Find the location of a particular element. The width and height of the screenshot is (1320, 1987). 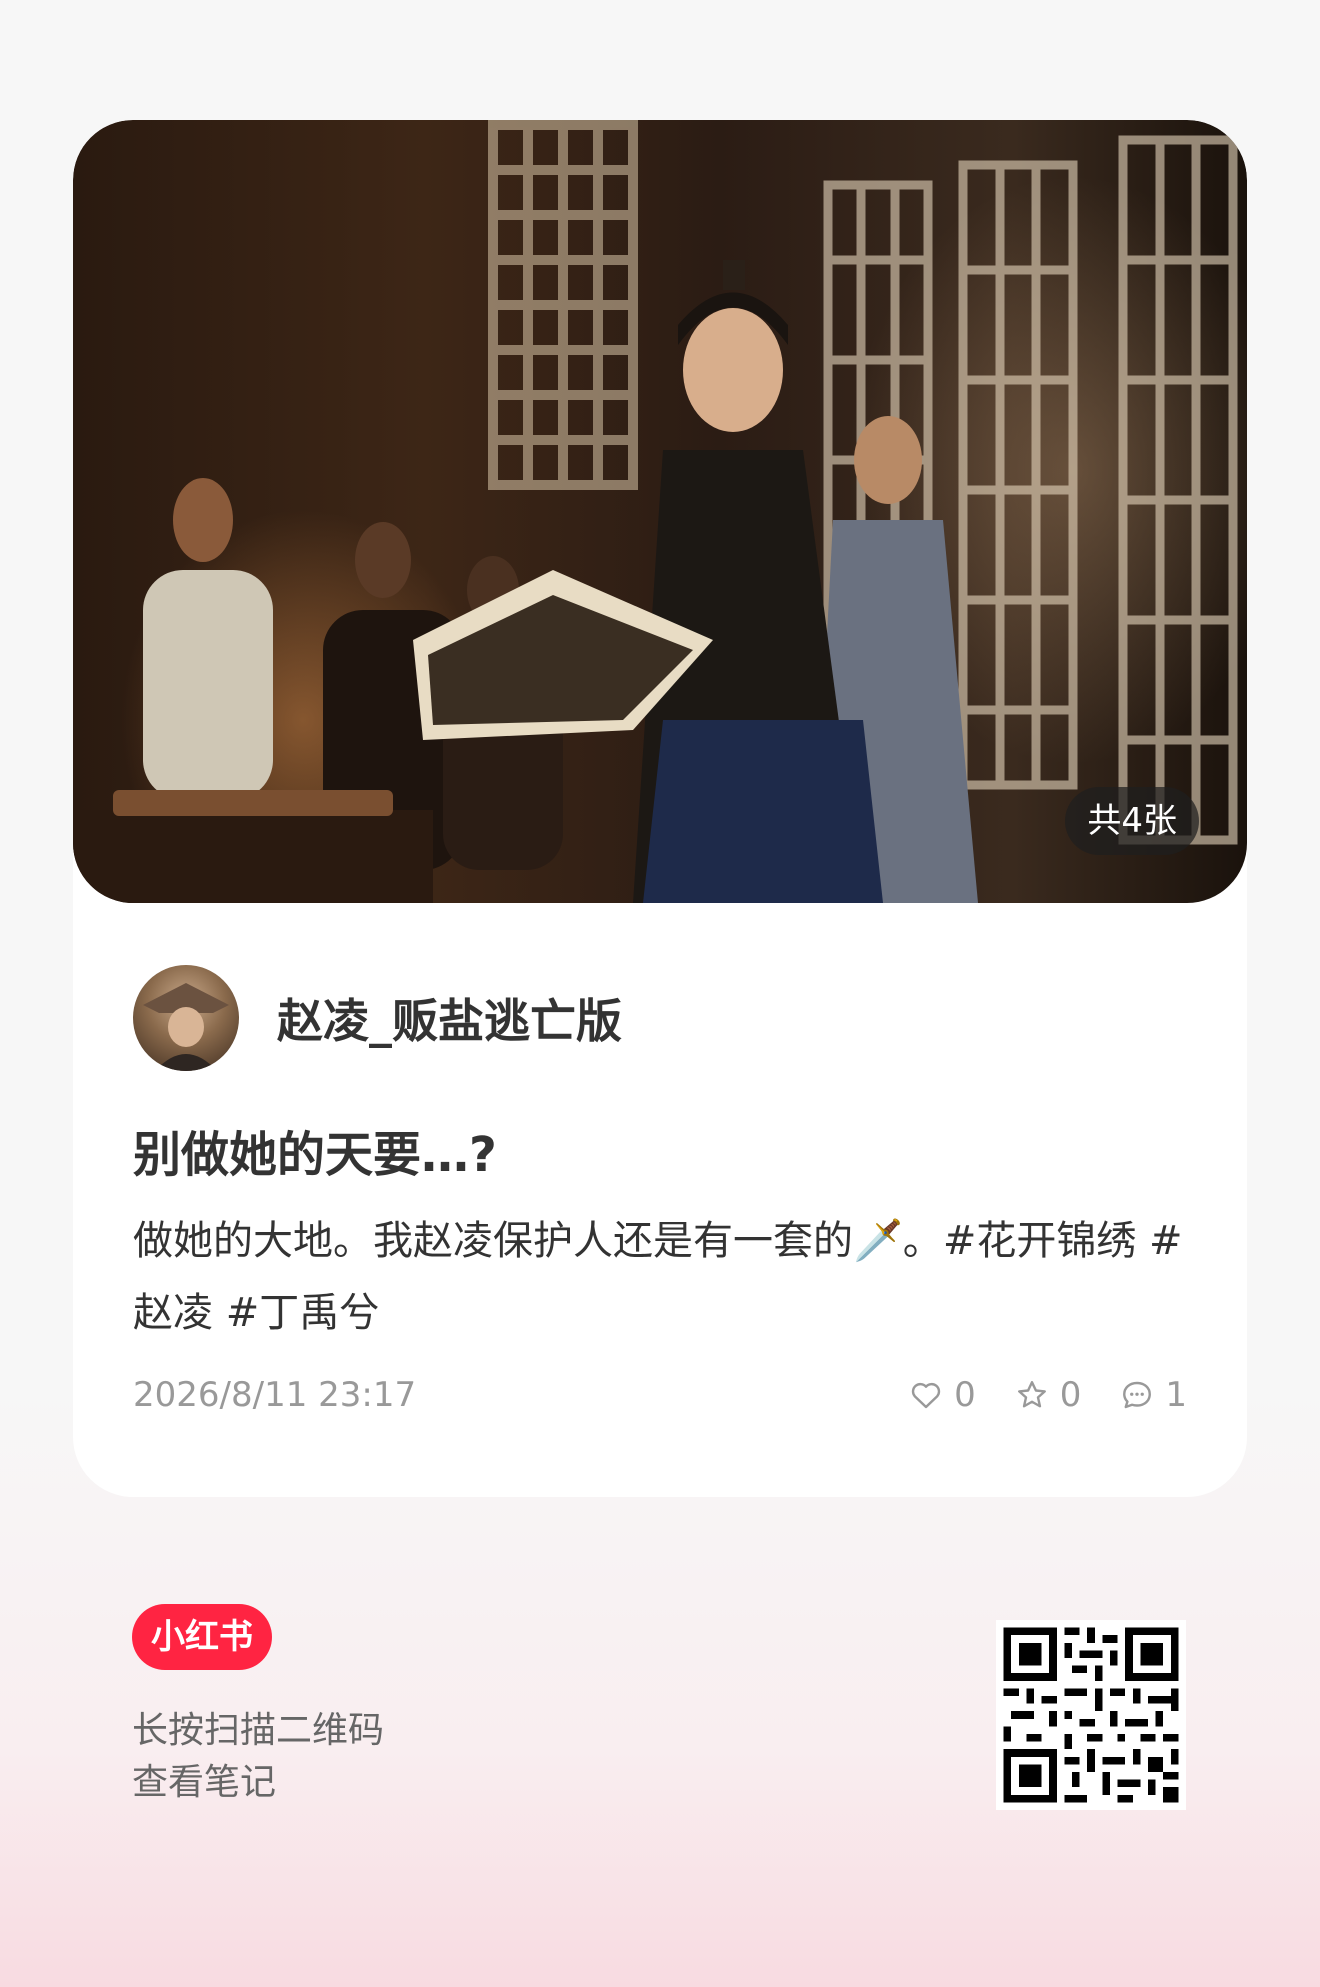

scan-hint-line2: 查看笔记 is located at coordinates (204, 1782).